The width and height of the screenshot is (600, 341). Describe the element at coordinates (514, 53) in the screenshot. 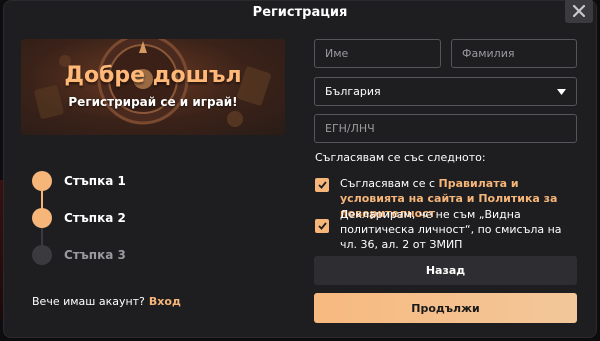

I see `last-name-input` at that location.